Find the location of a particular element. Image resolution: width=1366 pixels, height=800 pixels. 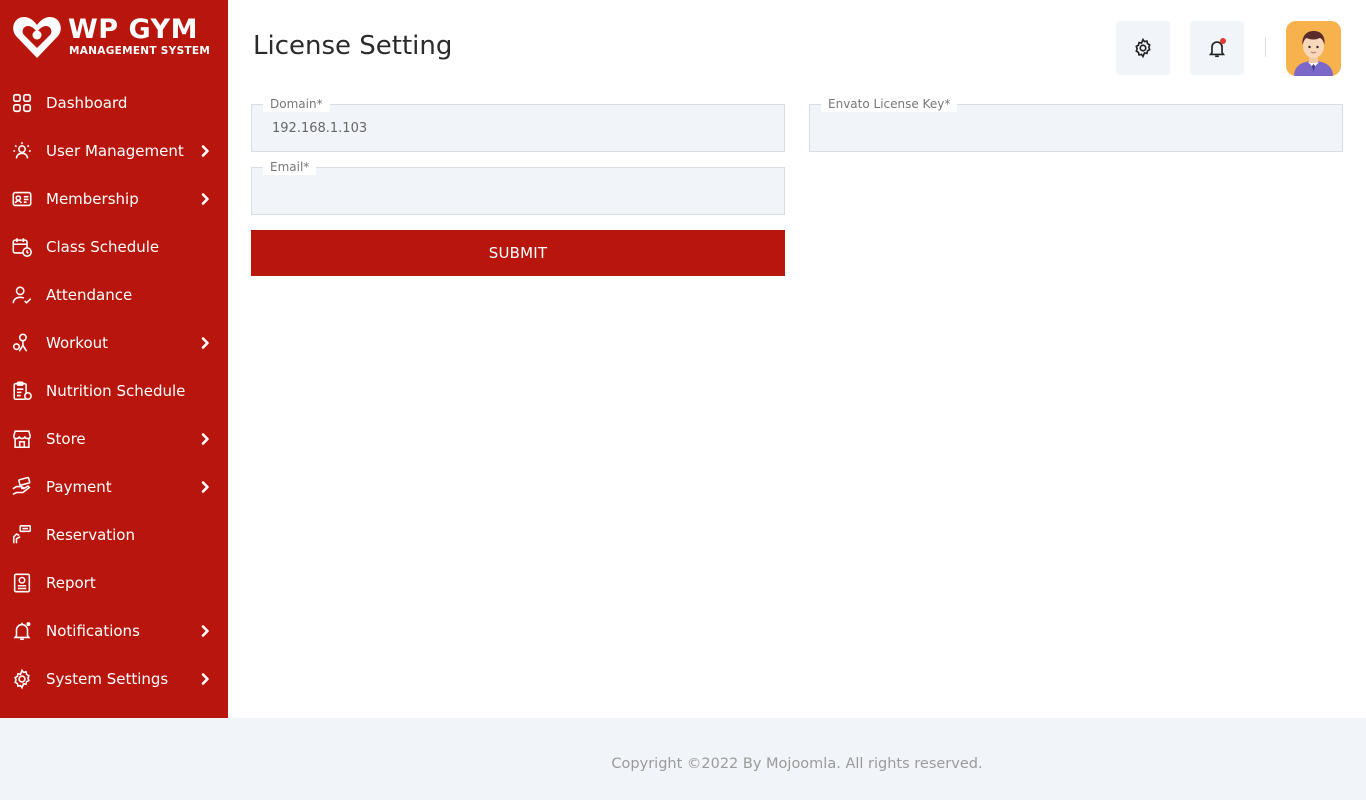

heart-logo-icon is located at coordinates (37, 37).